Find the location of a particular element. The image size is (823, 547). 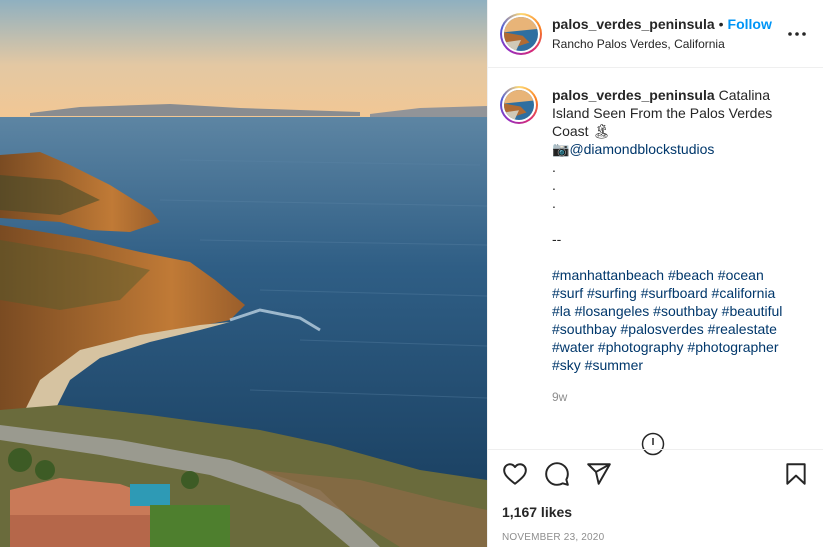

heart-icon is located at coordinates (515, 474).